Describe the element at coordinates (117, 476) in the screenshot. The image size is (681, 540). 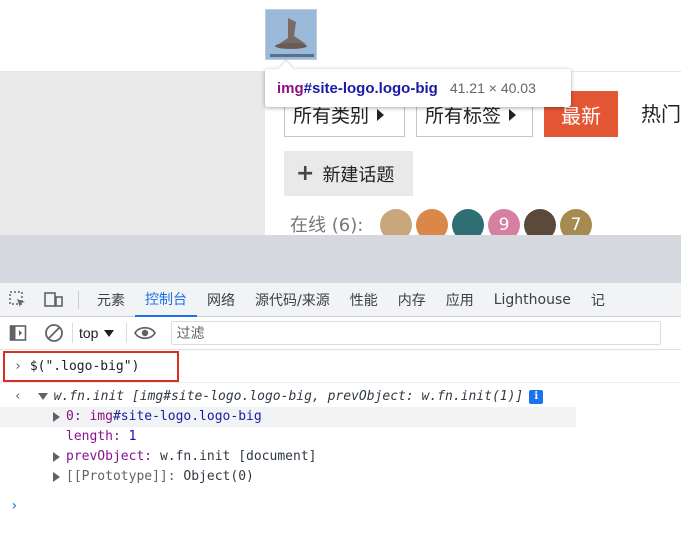
I see `prototype-key: [[Prototype]]` at that location.